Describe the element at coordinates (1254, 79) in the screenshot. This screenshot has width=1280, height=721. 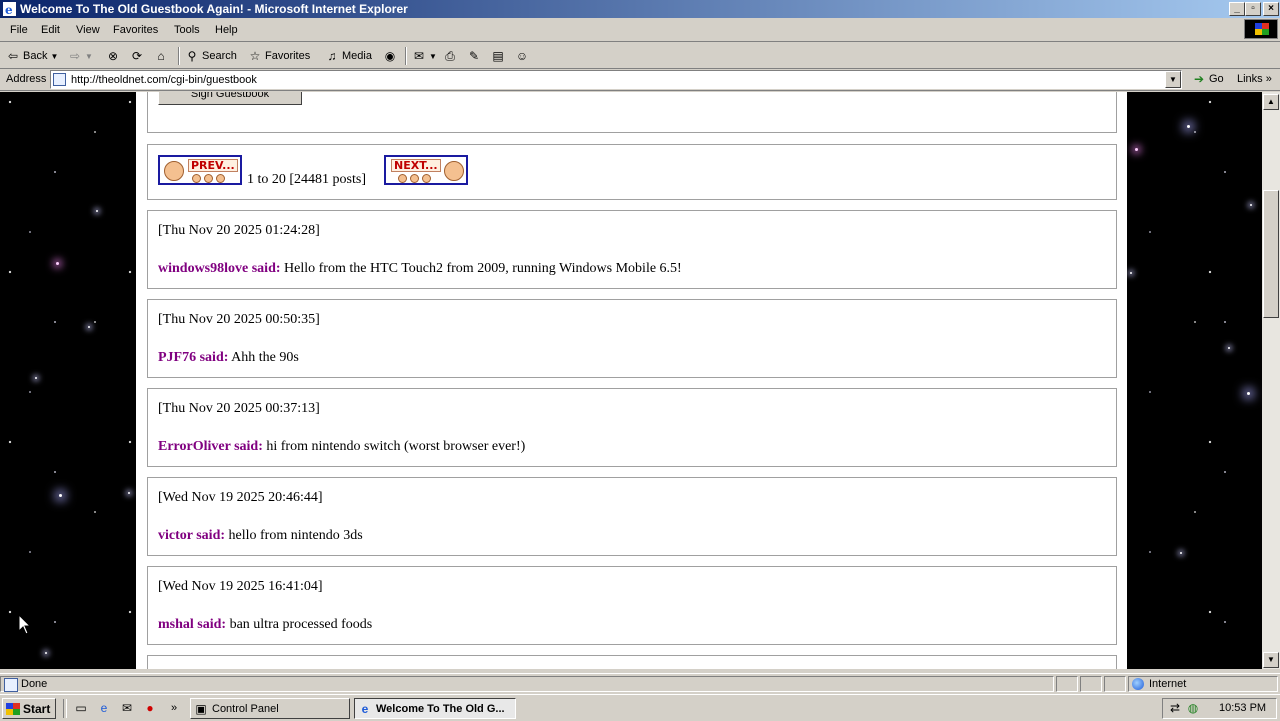
I see `links-button: Links »` at that location.